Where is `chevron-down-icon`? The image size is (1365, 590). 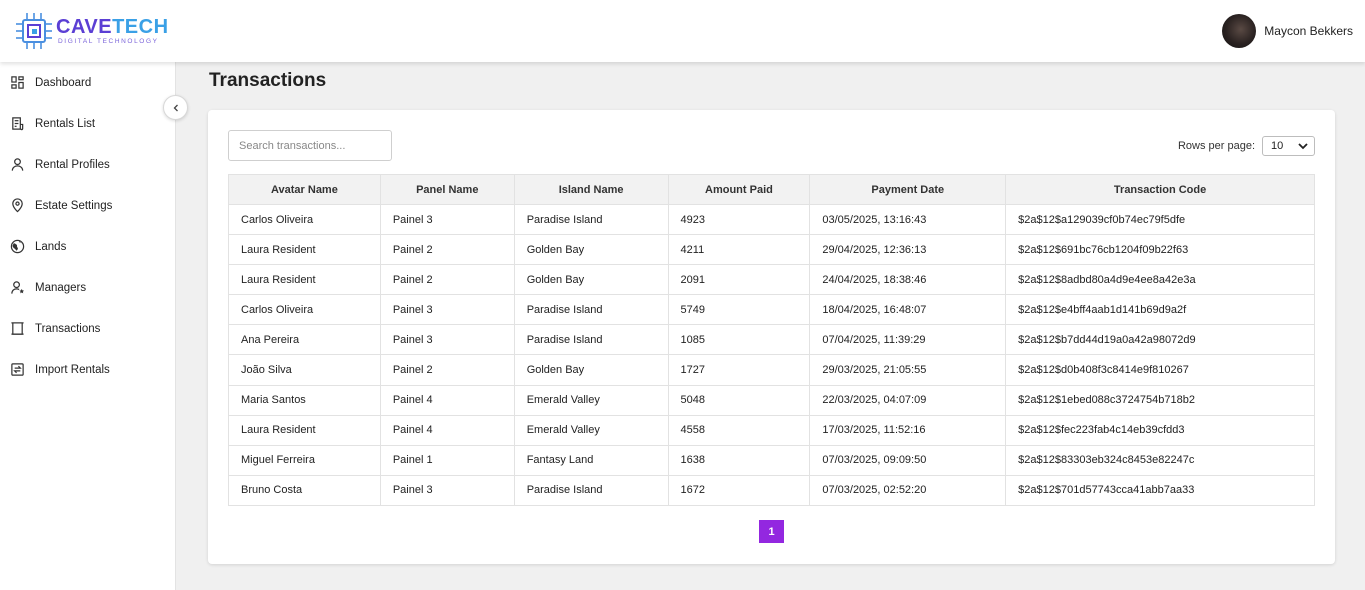 chevron-down-icon is located at coordinates (1303, 146).